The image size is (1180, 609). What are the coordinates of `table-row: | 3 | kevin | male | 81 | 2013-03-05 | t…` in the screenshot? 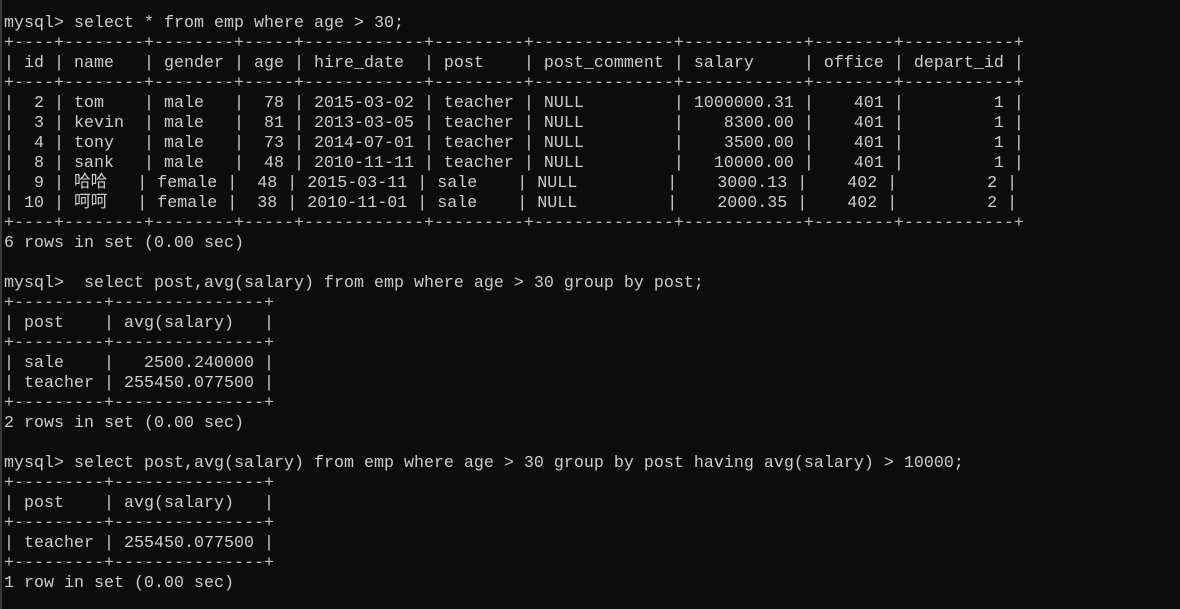 It's located at (514, 123).